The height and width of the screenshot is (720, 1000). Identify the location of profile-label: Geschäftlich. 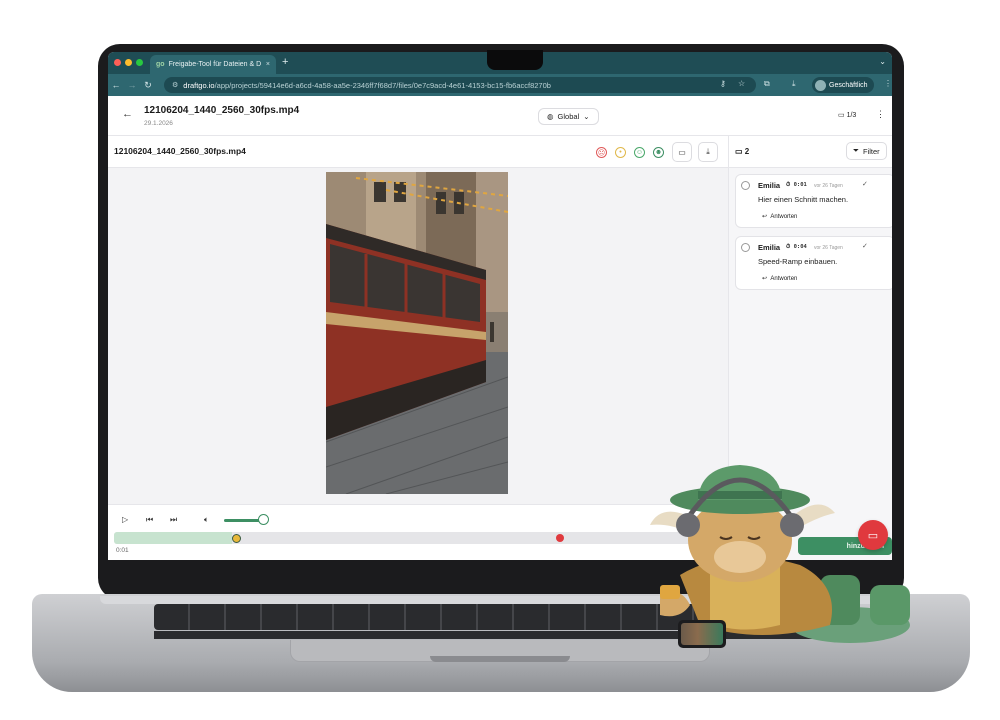
(848, 85).